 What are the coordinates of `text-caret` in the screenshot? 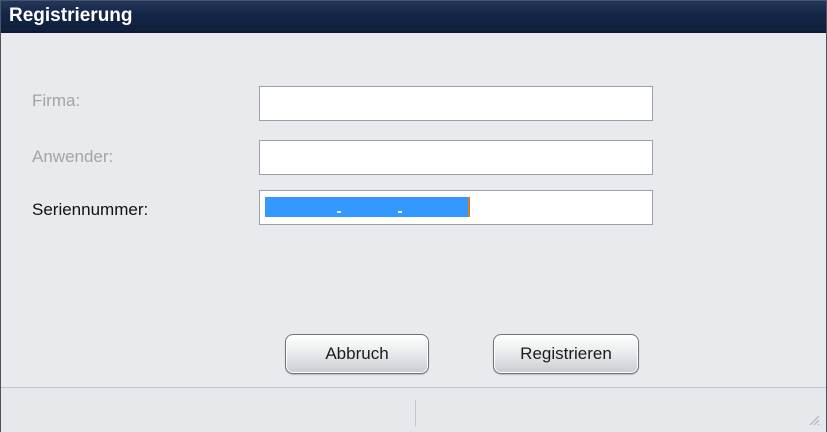 It's located at (469, 207).